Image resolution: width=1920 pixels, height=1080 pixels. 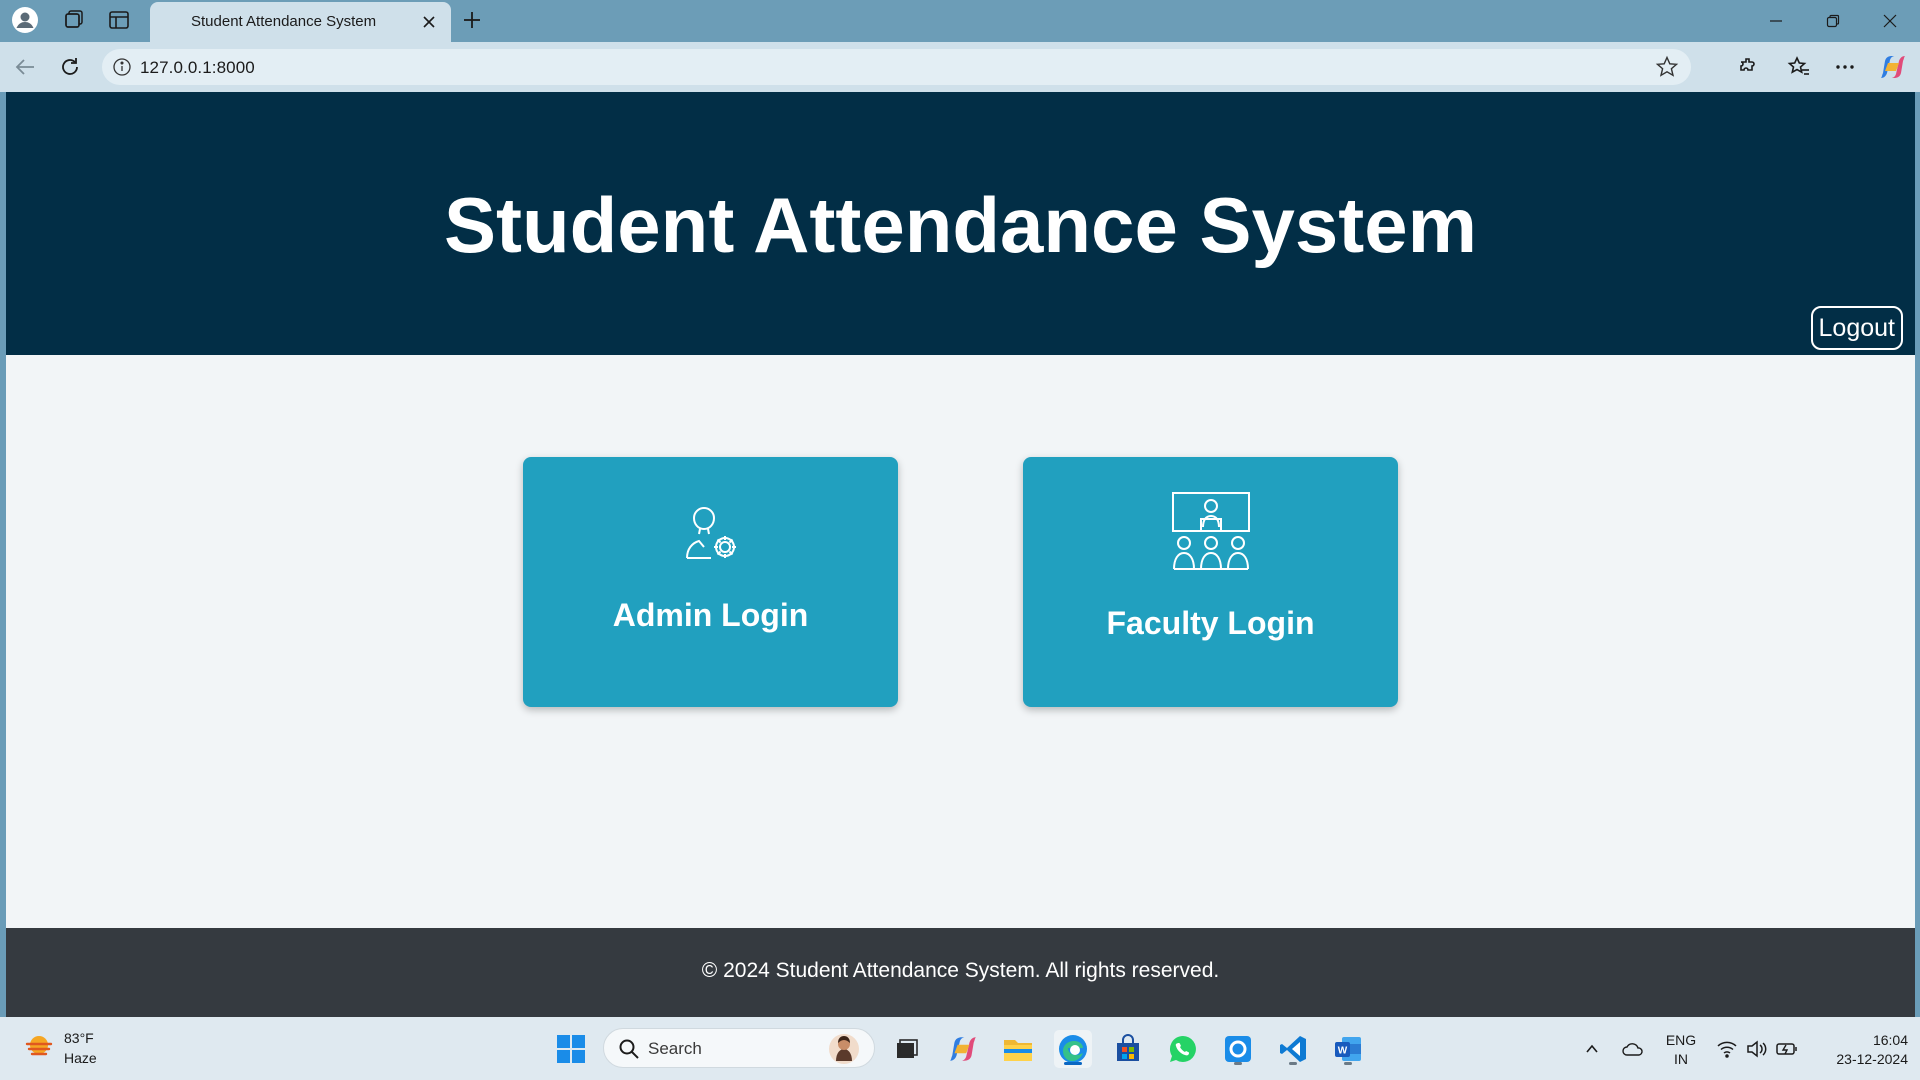 I want to click on admin-settings-icon, so click(x=710, y=533).